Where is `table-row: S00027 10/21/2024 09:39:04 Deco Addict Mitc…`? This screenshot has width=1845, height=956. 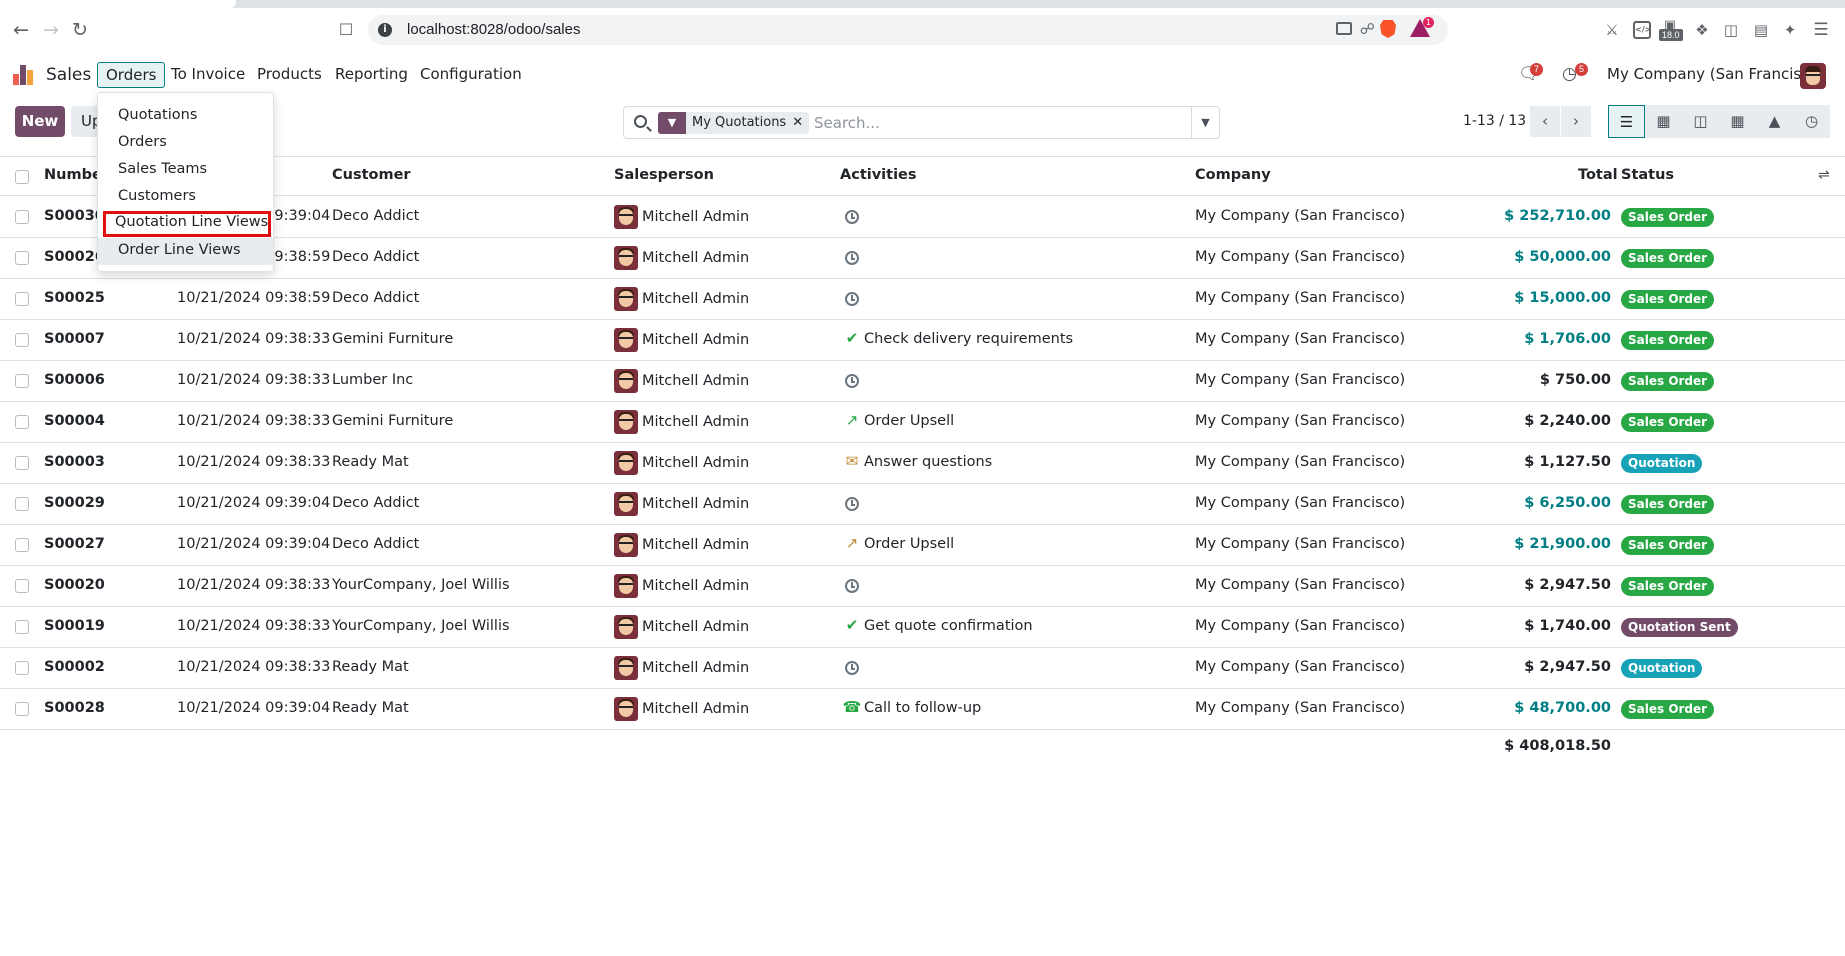
table-row: S00027 10/21/2024 09:39:04 Deco Addict Mitc… is located at coordinates (922, 545).